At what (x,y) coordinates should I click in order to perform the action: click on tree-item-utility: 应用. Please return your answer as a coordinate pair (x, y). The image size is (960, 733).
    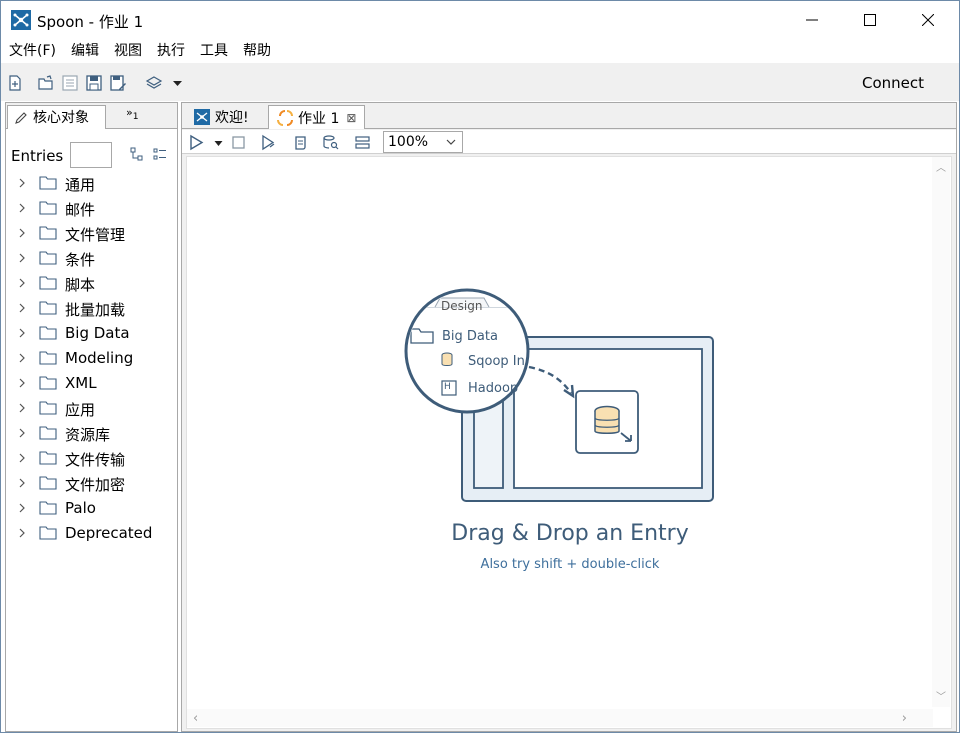
    Looking at the image, I should click on (91, 408).